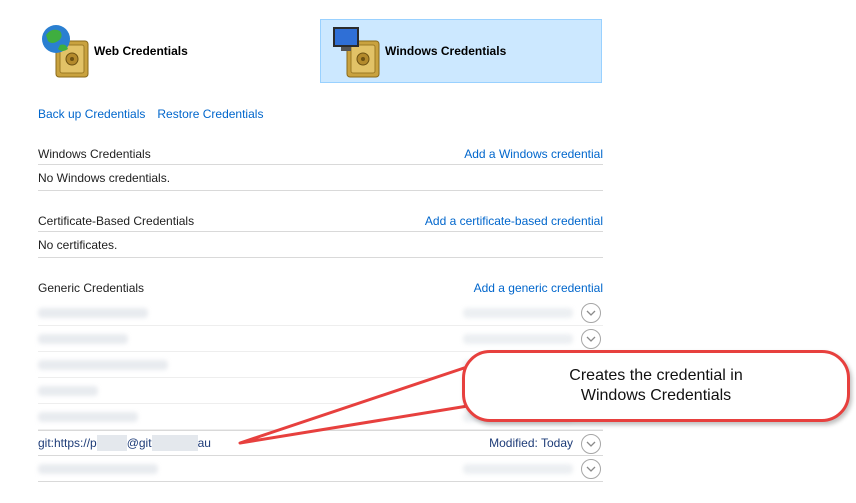  What do you see at coordinates (204, 443) in the screenshot?
I see `credential-name-suffix: au` at bounding box center [204, 443].